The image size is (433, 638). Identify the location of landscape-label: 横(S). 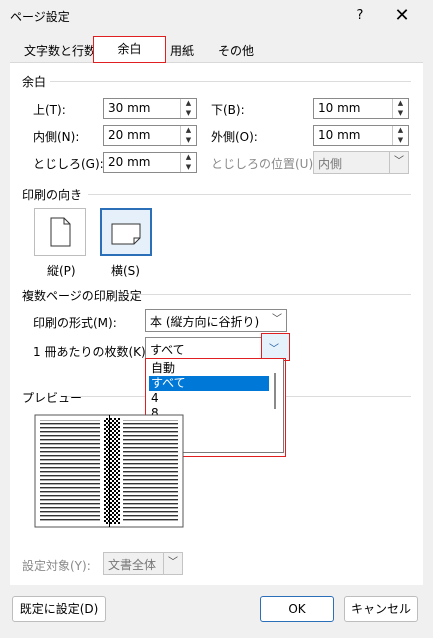
(125, 271).